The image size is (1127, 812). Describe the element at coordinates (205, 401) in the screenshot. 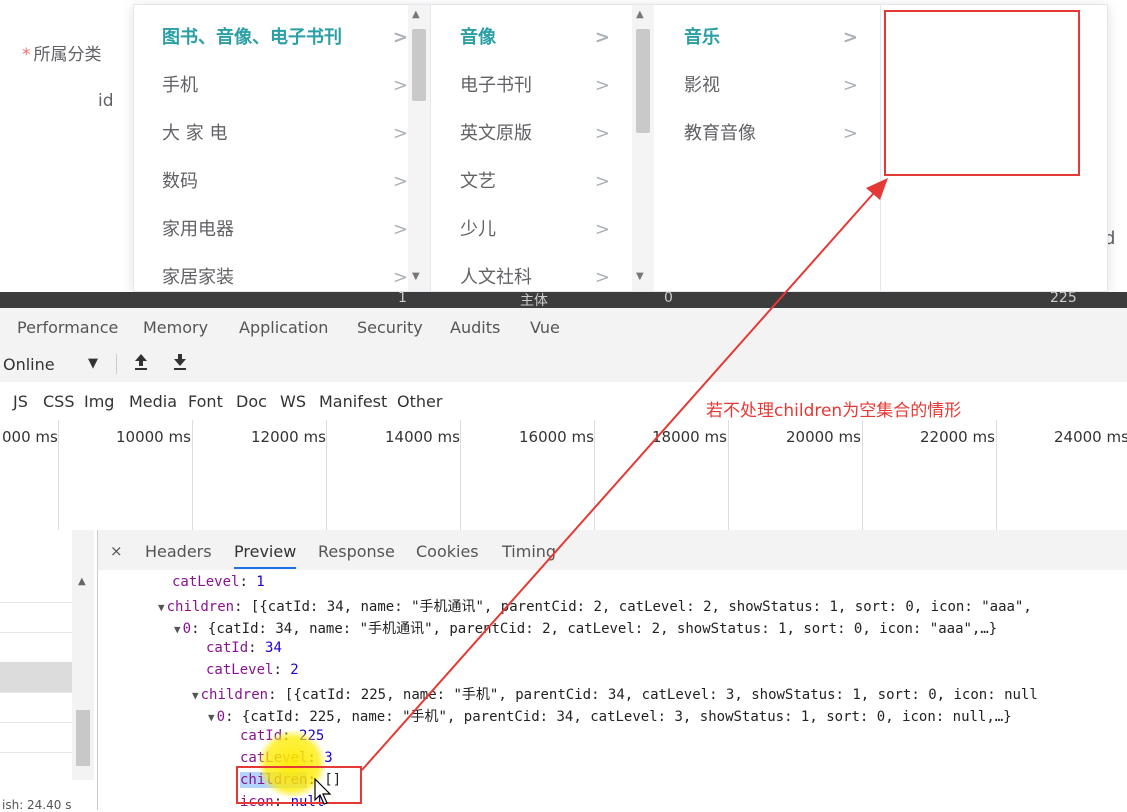

I see `filter-font: Font` at that location.